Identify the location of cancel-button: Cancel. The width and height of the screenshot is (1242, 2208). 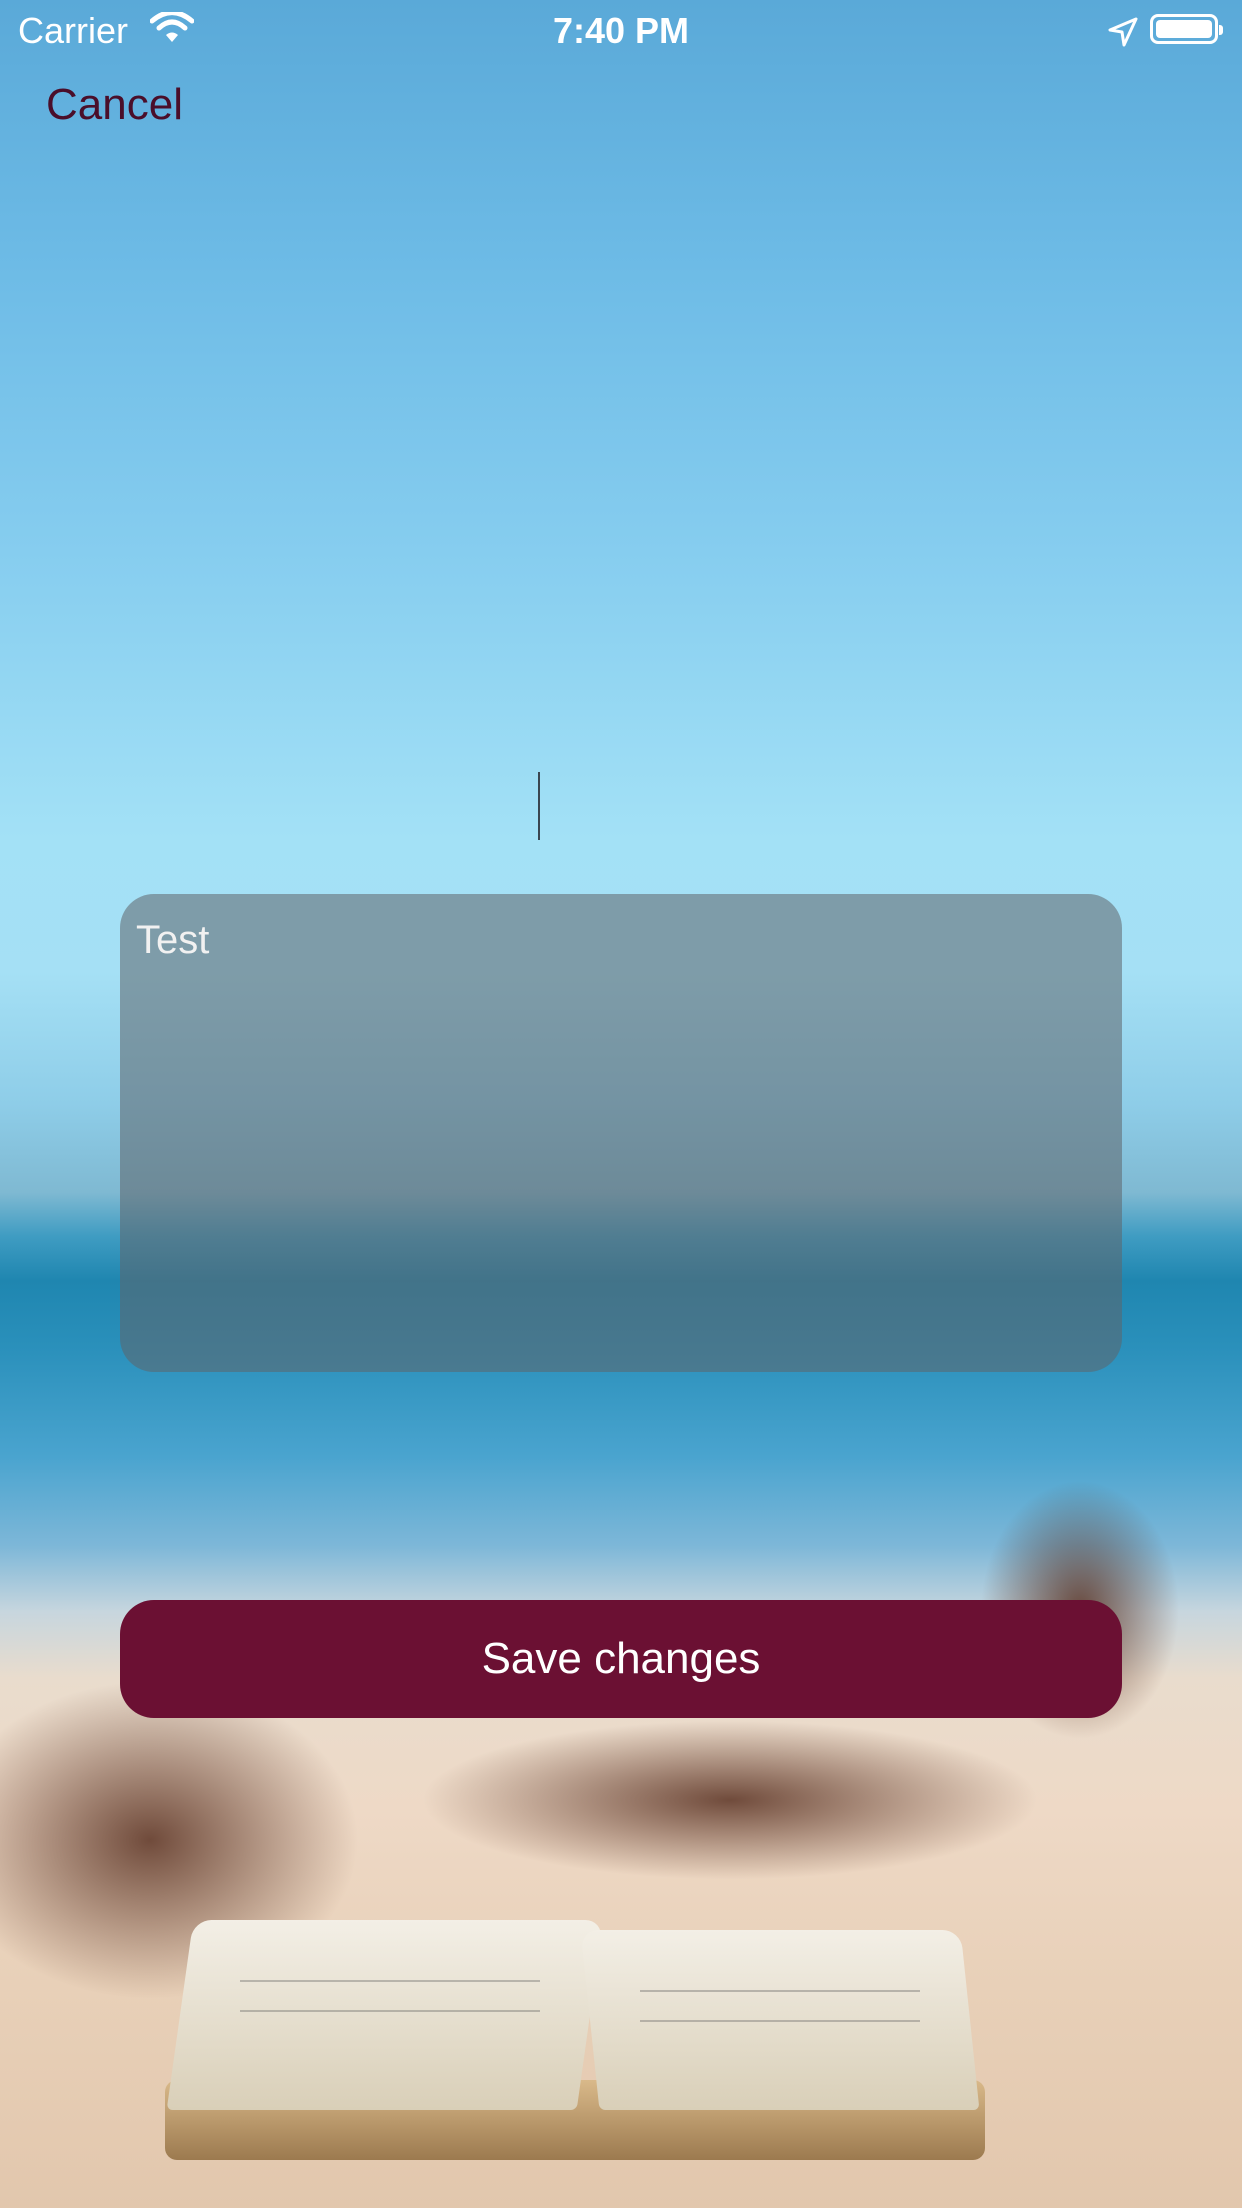
(114, 105).